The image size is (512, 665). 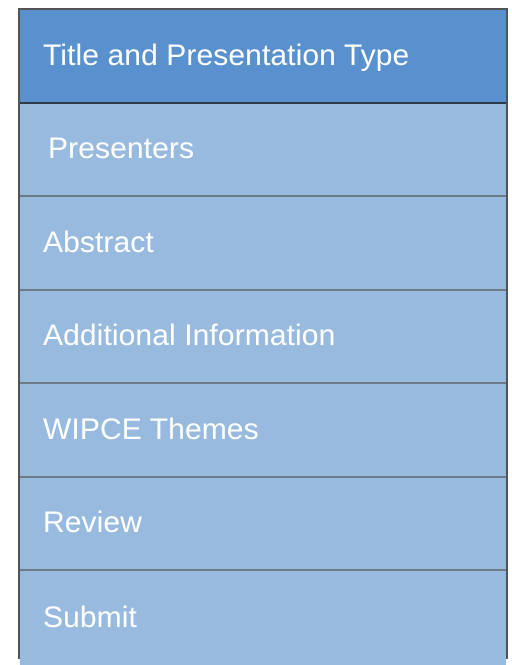 I want to click on nav-item-label: Abstract, so click(x=98, y=242).